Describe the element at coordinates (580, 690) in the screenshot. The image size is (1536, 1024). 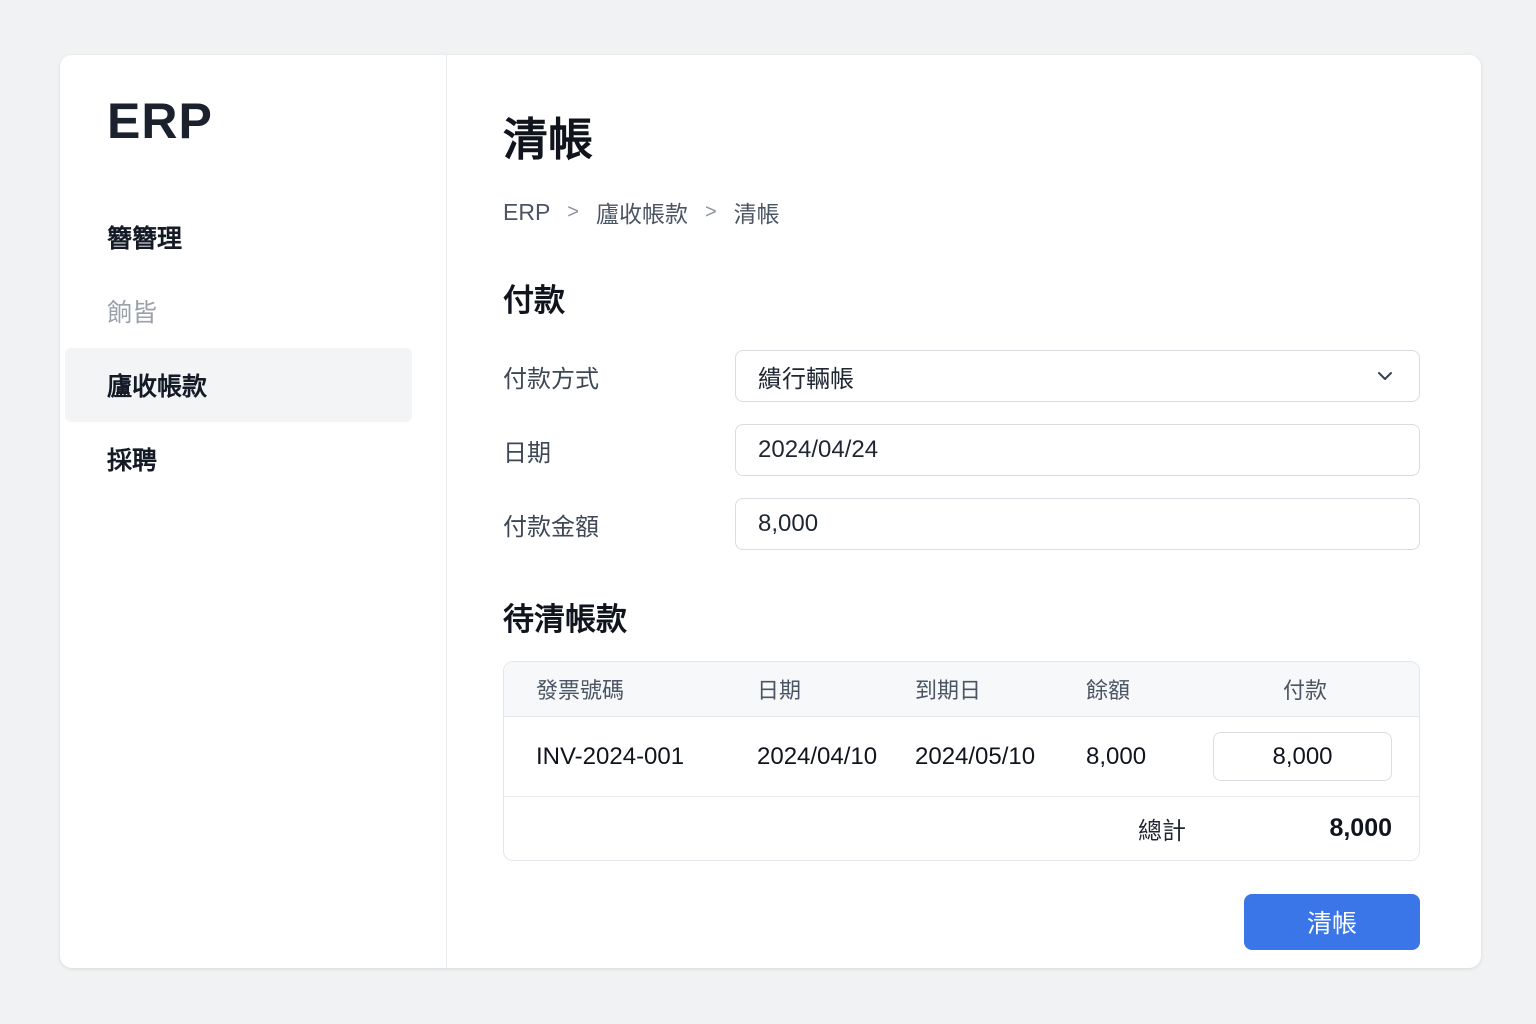
I see `col-header-invoice-no: 發票號碼` at that location.